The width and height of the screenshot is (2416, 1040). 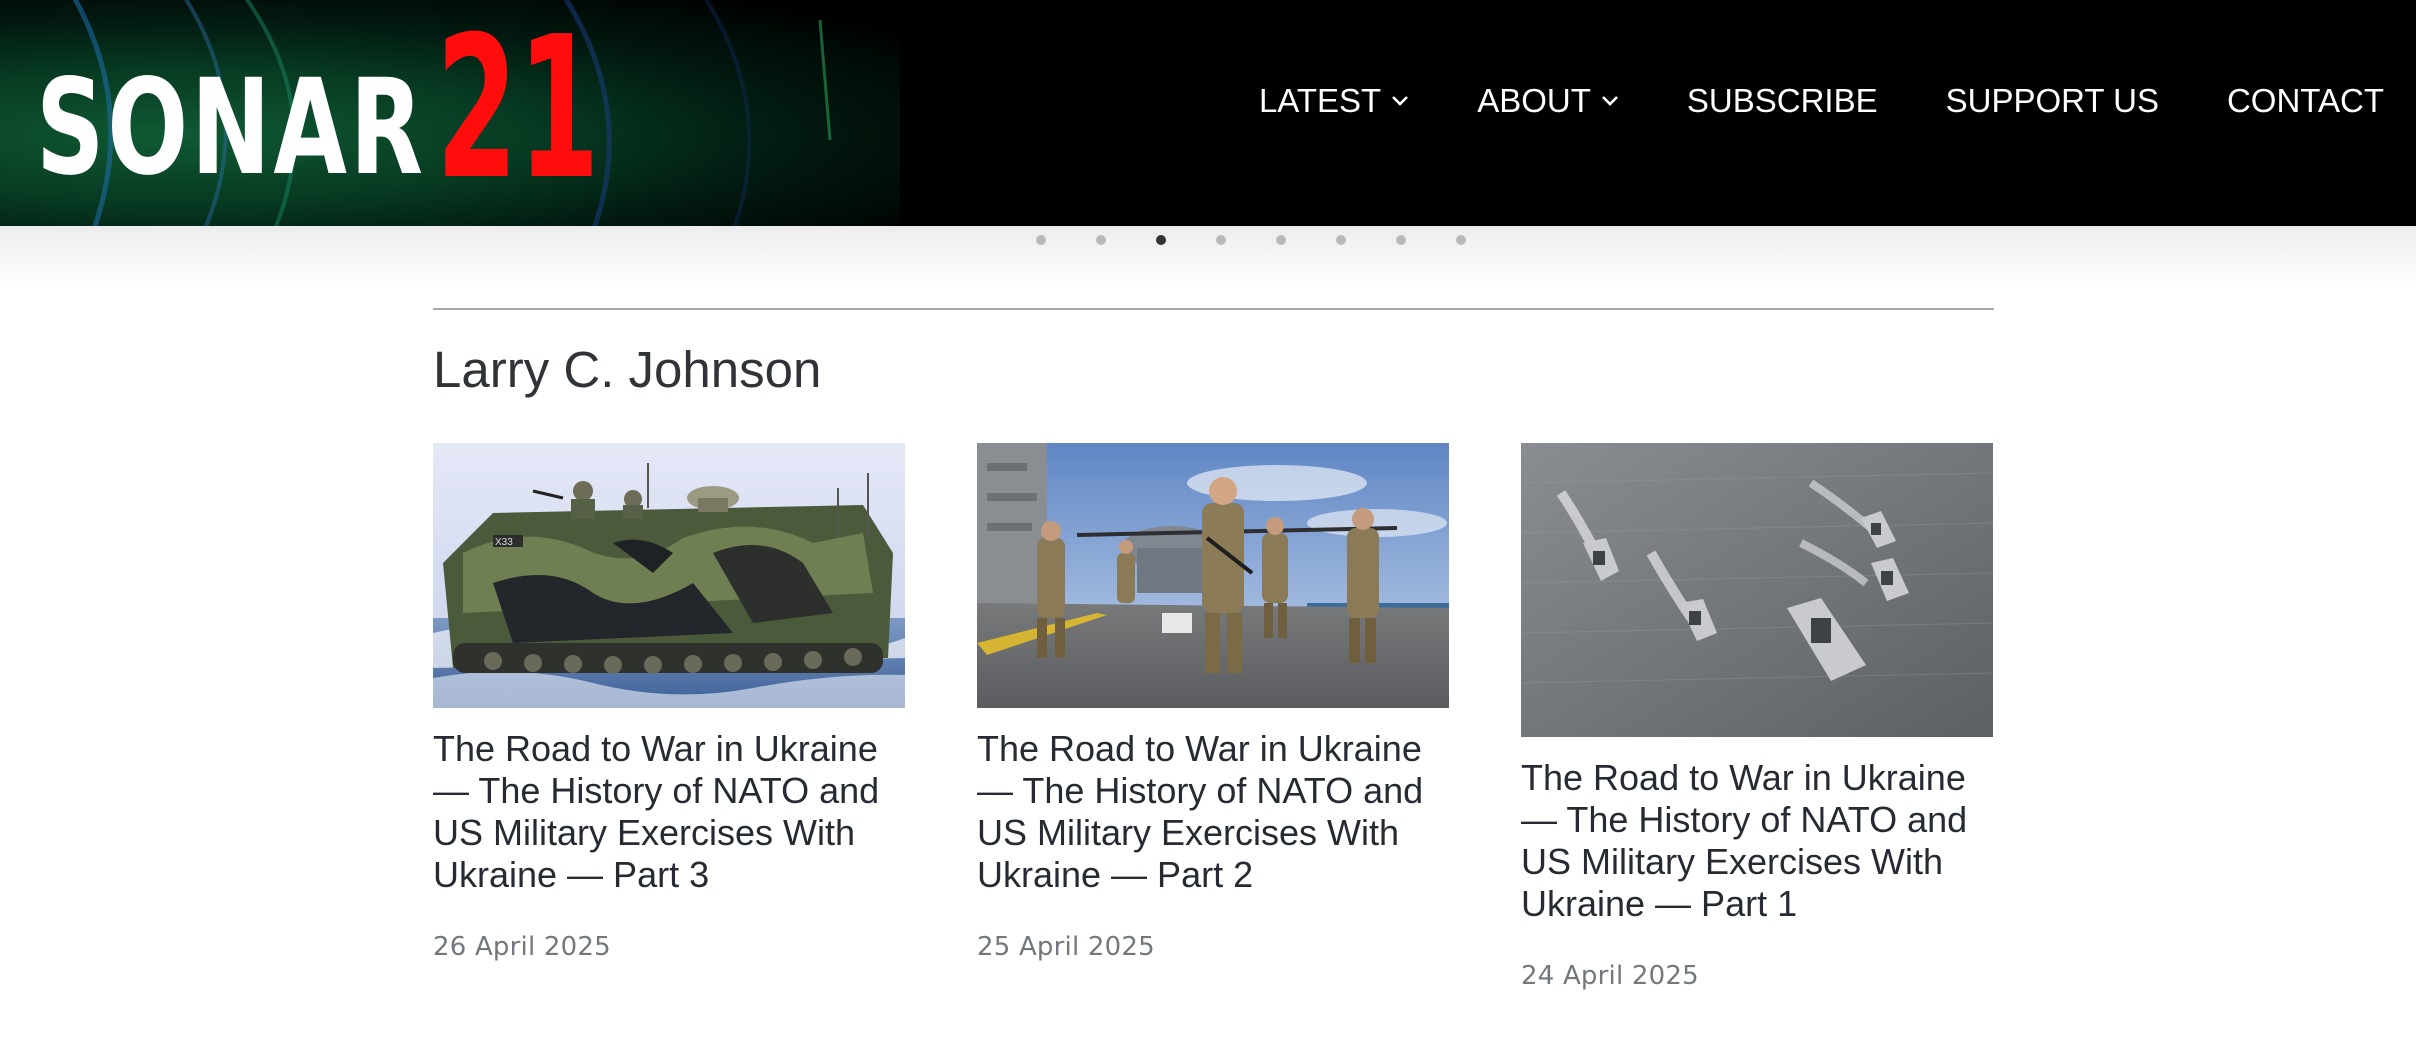 I want to click on nav-item-label: CONTACT, so click(x=2305, y=100).